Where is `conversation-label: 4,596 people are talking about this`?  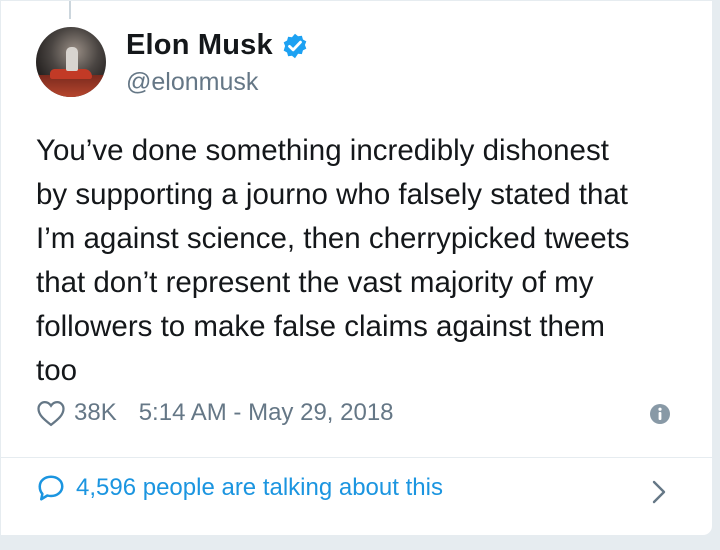
conversation-label: 4,596 people are talking about this is located at coordinates (259, 487).